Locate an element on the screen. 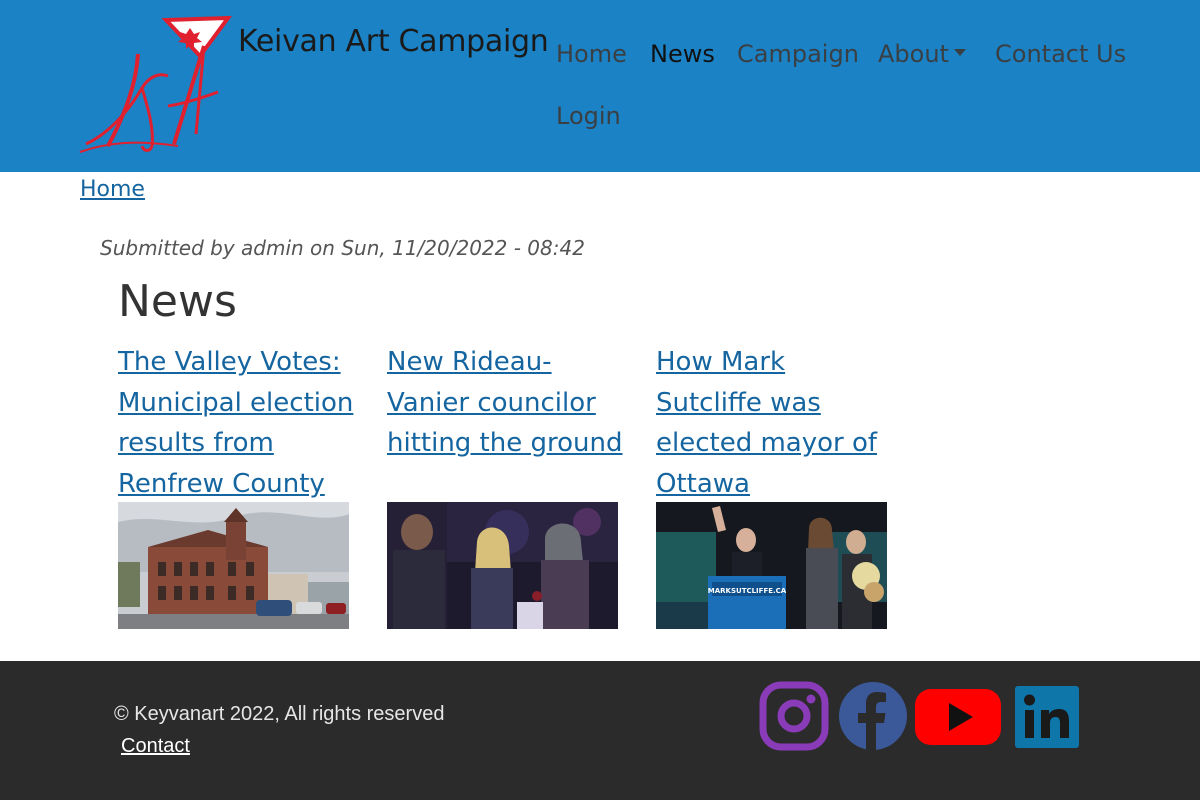 The image size is (1200, 800). instagram-link is located at coordinates (794, 716).